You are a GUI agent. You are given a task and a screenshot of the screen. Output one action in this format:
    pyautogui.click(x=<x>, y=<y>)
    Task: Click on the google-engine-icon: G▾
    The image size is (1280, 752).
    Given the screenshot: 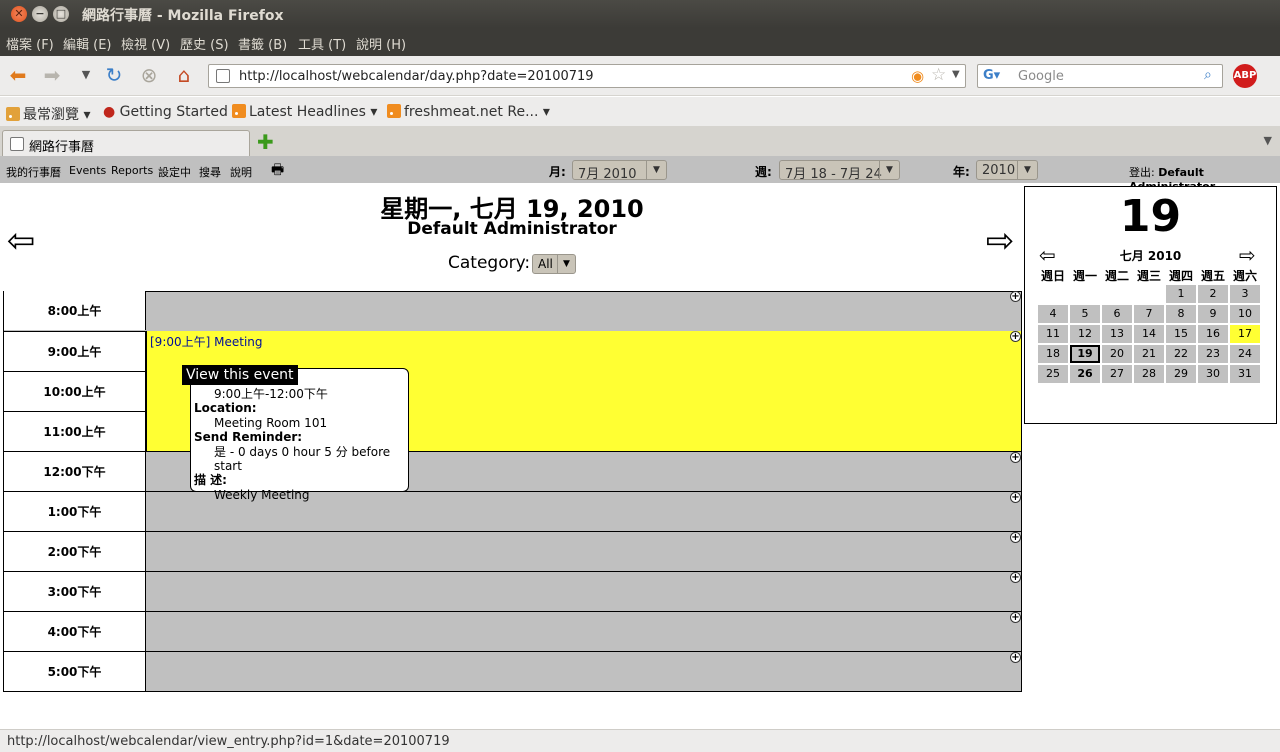 What is the action you would take?
    pyautogui.click(x=991, y=75)
    